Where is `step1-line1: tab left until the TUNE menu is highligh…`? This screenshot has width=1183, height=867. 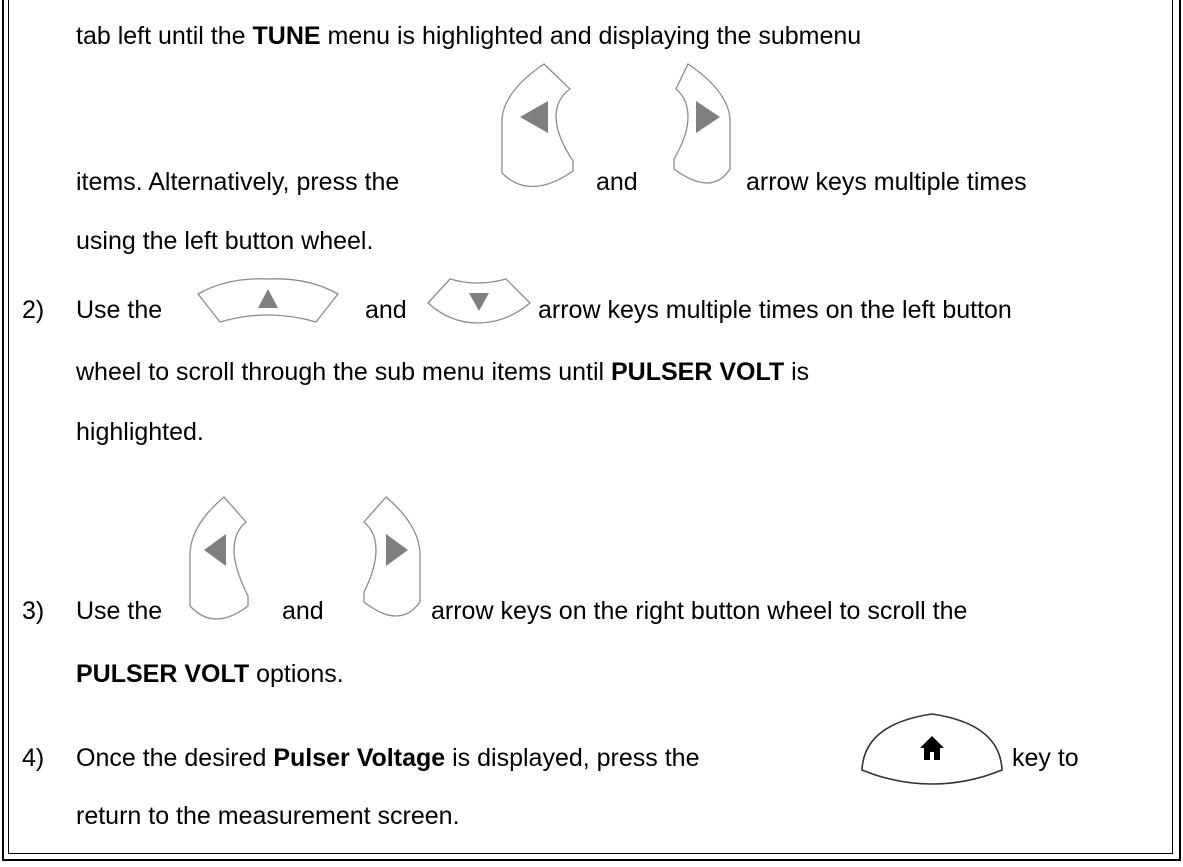 step1-line1: tab left until the TUNE menu is highligh… is located at coordinates (468, 36).